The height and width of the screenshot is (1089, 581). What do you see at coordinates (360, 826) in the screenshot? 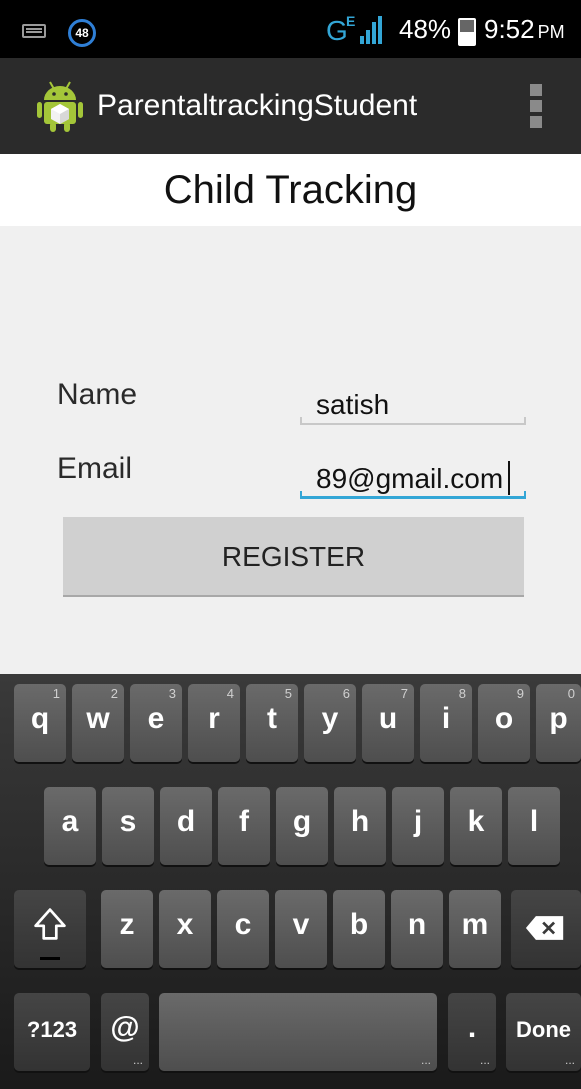
I see `key-h: h` at bounding box center [360, 826].